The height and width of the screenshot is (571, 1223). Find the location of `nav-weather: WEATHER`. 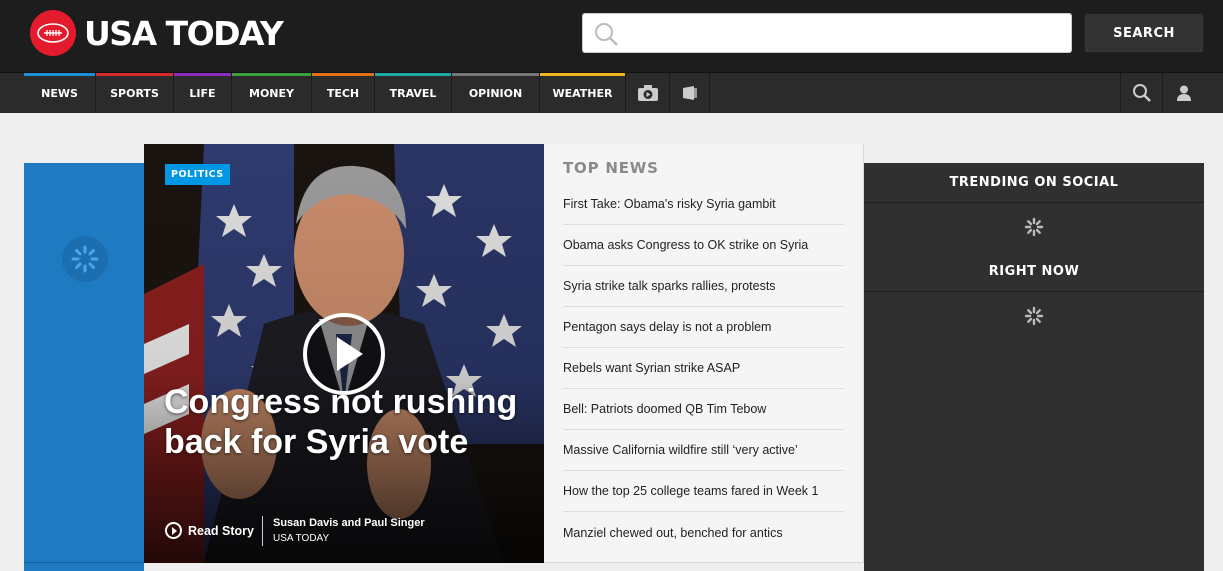

nav-weather: WEATHER is located at coordinates (583, 93).